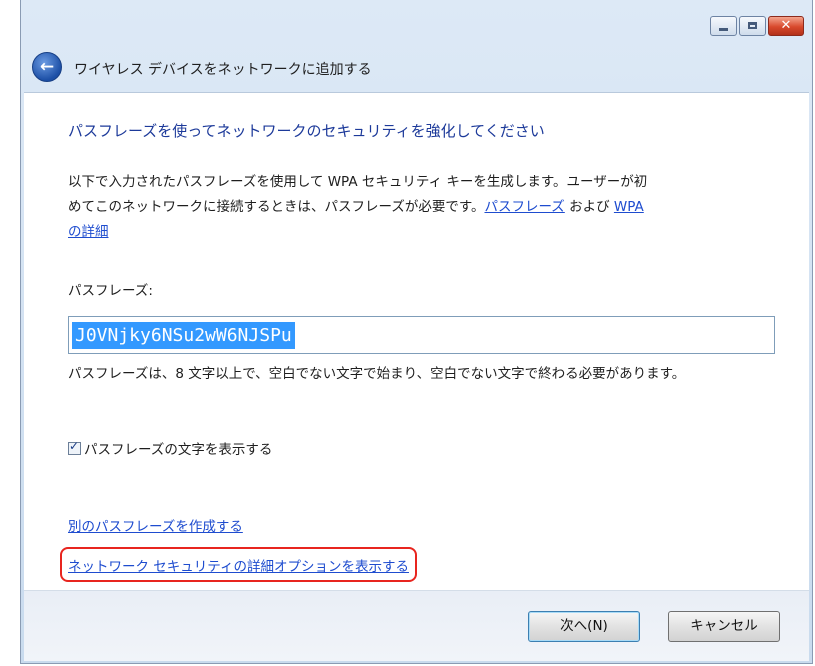 The height and width of the screenshot is (666, 815). What do you see at coordinates (88, 232) in the screenshot?
I see `wpa-help-link-part2: の詳細` at bounding box center [88, 232].